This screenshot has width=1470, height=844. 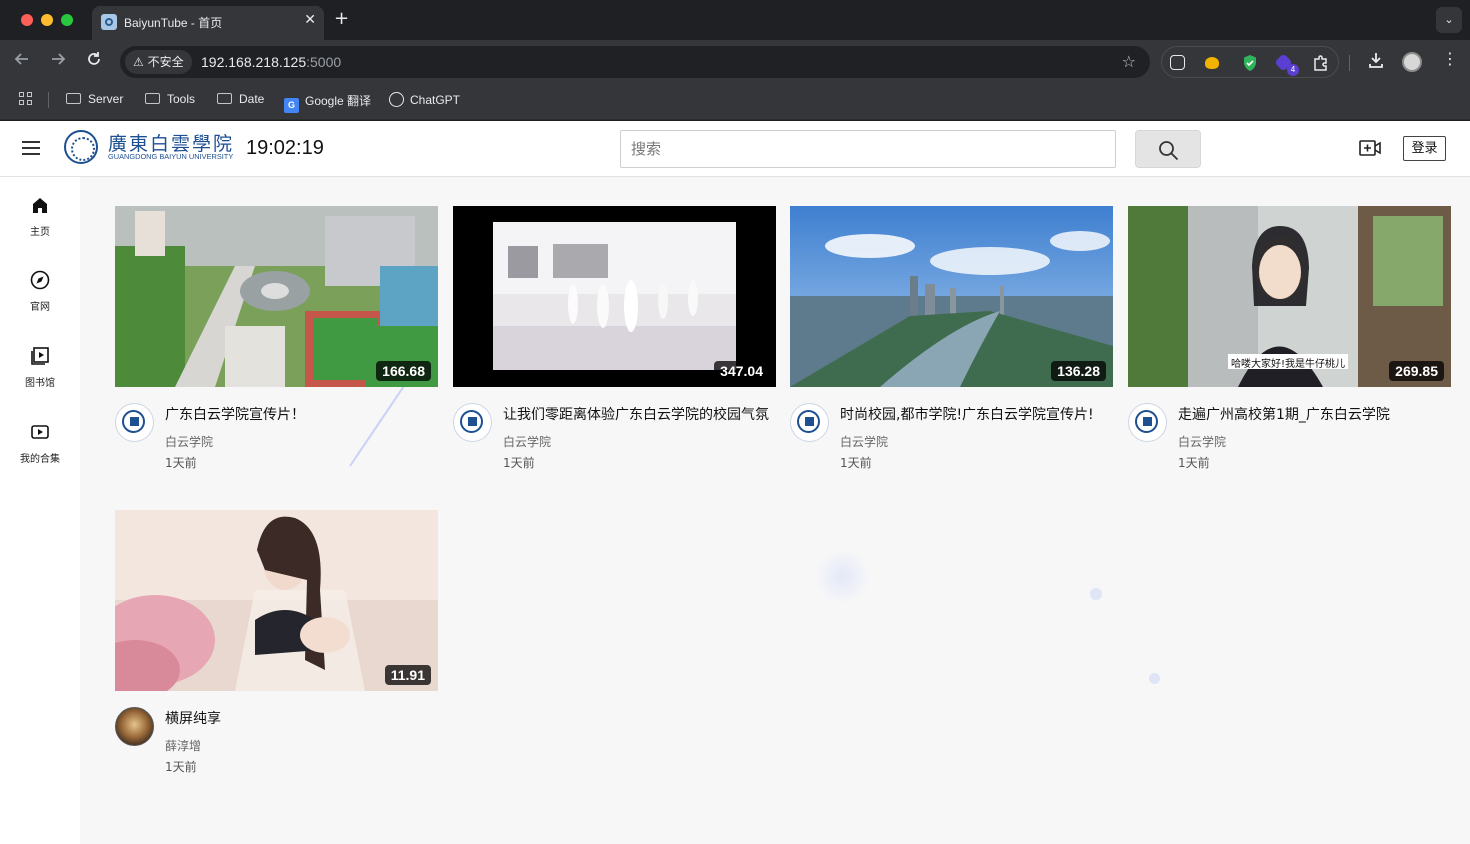 What do you see at coordinates (741, 371) in the screenshot?
I see `video-duration: 347.04` at bounding box center [741, 371].